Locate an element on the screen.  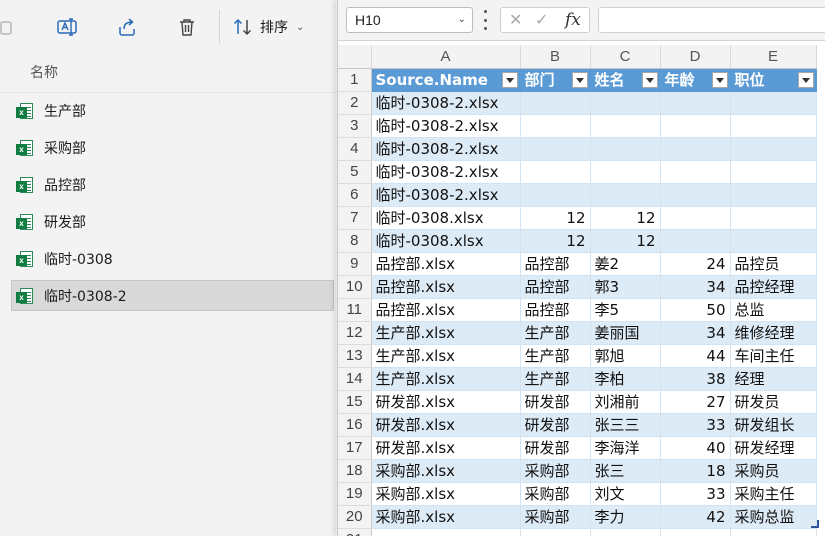
cell: 郭旭 is located at coordinates (625, 356).